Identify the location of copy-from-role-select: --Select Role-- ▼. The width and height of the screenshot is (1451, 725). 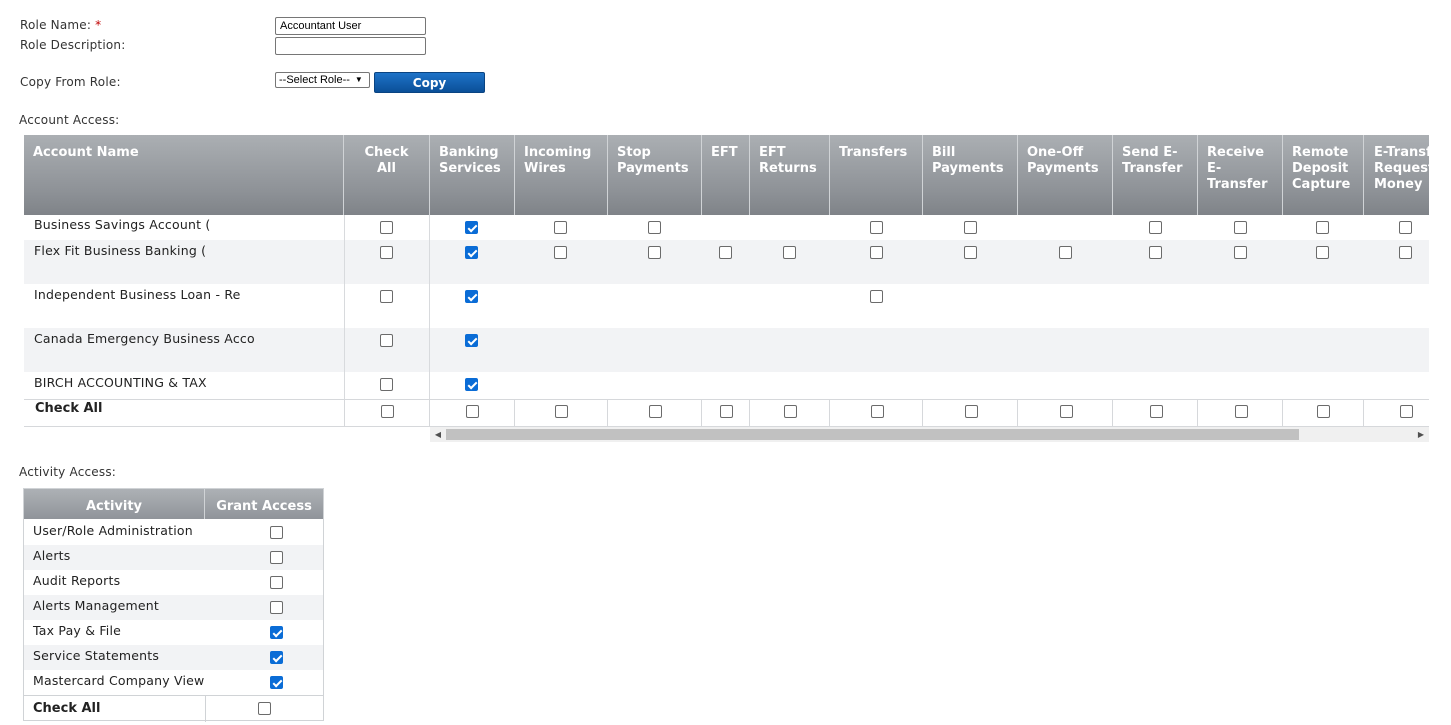
(322, 80).